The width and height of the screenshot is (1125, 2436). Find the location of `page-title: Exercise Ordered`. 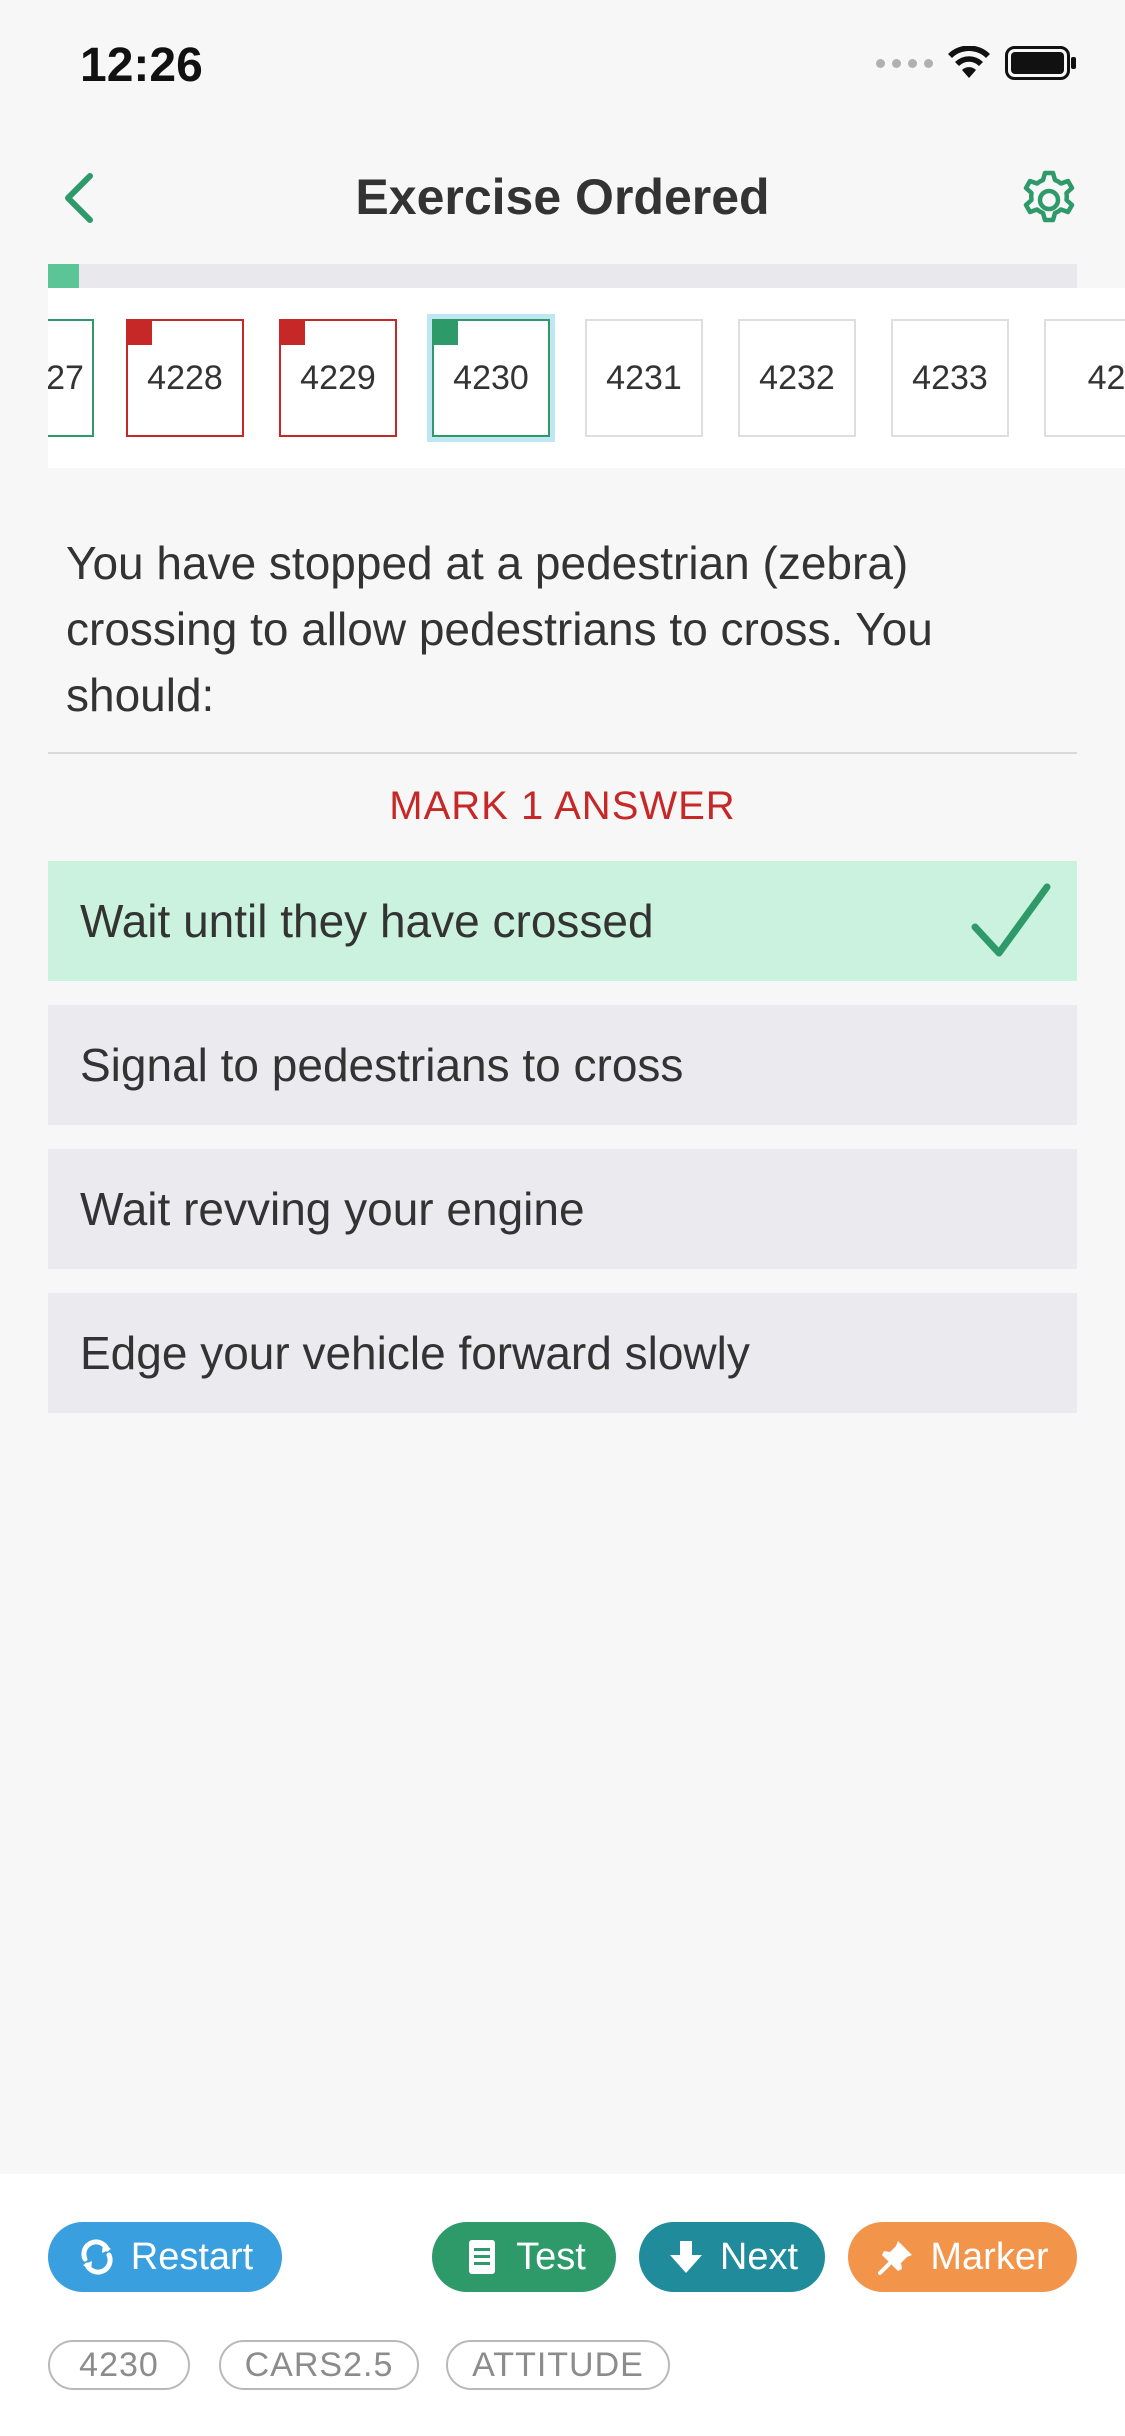

page-title: Exercise Ordered is located at coordinates (562, 197).